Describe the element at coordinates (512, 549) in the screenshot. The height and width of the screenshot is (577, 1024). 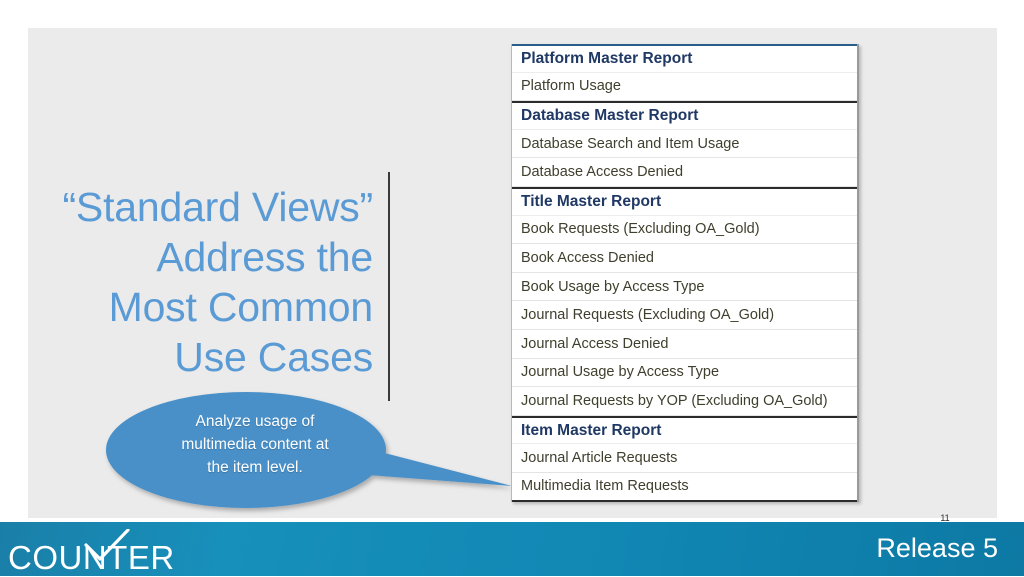
I see `footer-bar: COUNTER Release 5` at that location.